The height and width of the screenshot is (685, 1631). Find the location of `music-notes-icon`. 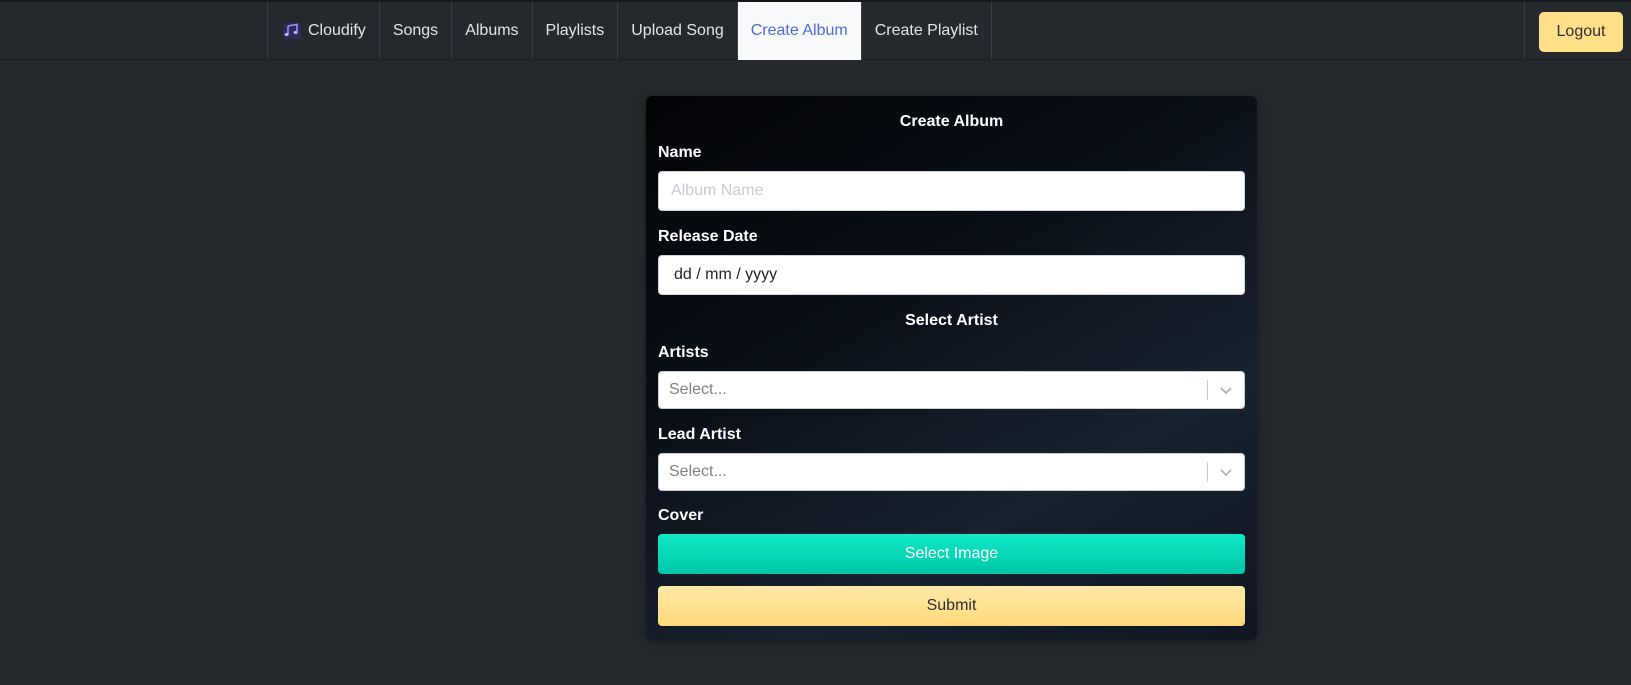

music-notes-icon is located at coordinates (292, 31).